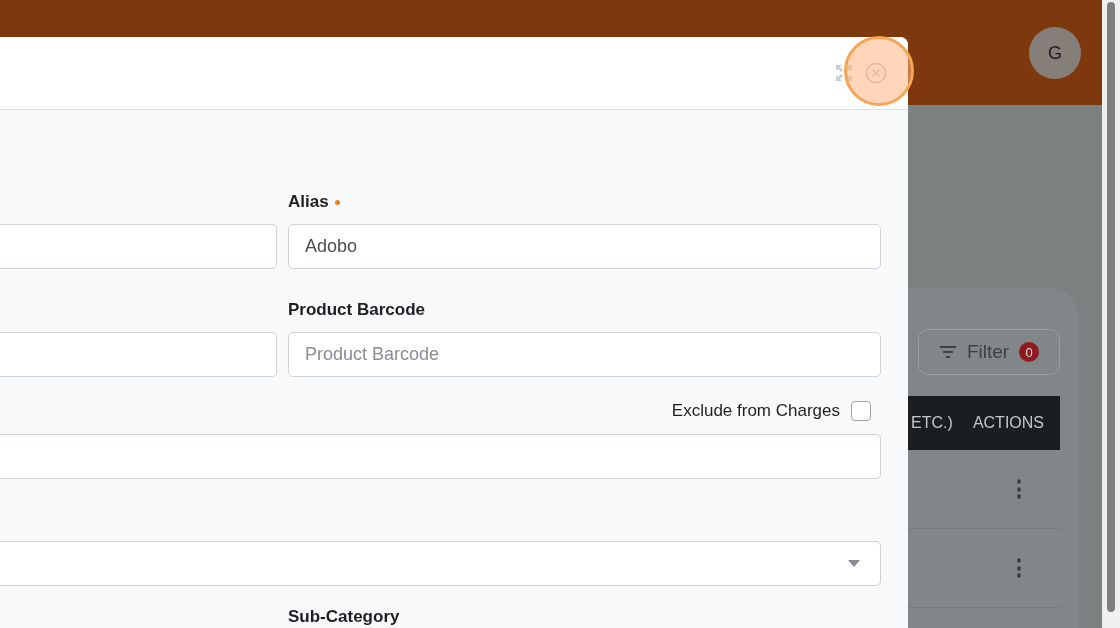 The height and width of the screenshot is (628, 1120). I want to click on close-icon, so click(876, 73).